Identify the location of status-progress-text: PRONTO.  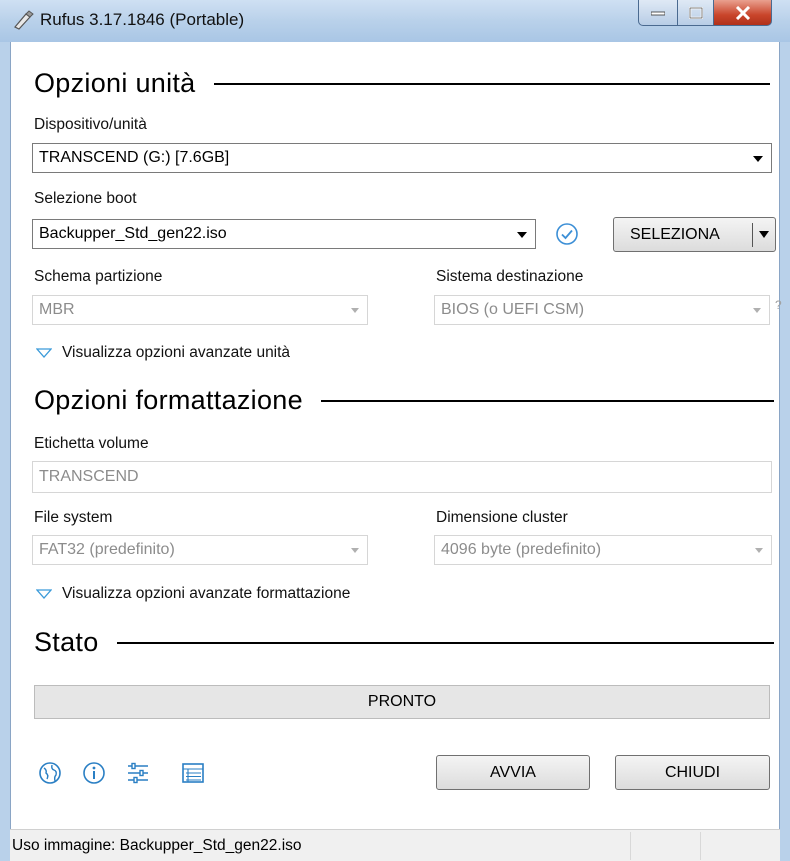
(402, 701).